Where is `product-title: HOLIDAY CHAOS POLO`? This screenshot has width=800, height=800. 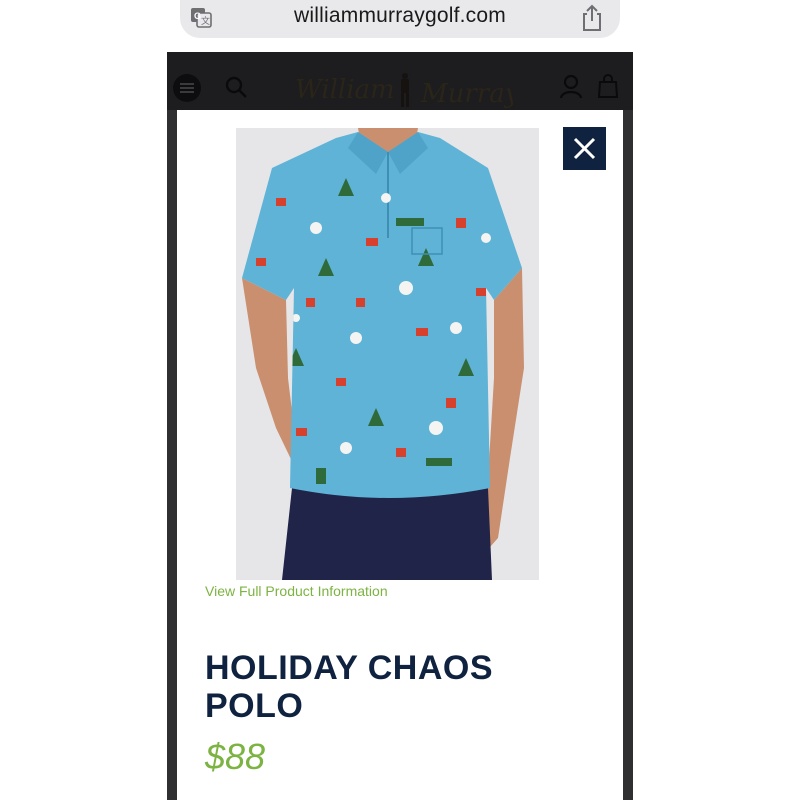
product-title: HOLIDAY CHAOS POLO is located at coordinates (349, 687).